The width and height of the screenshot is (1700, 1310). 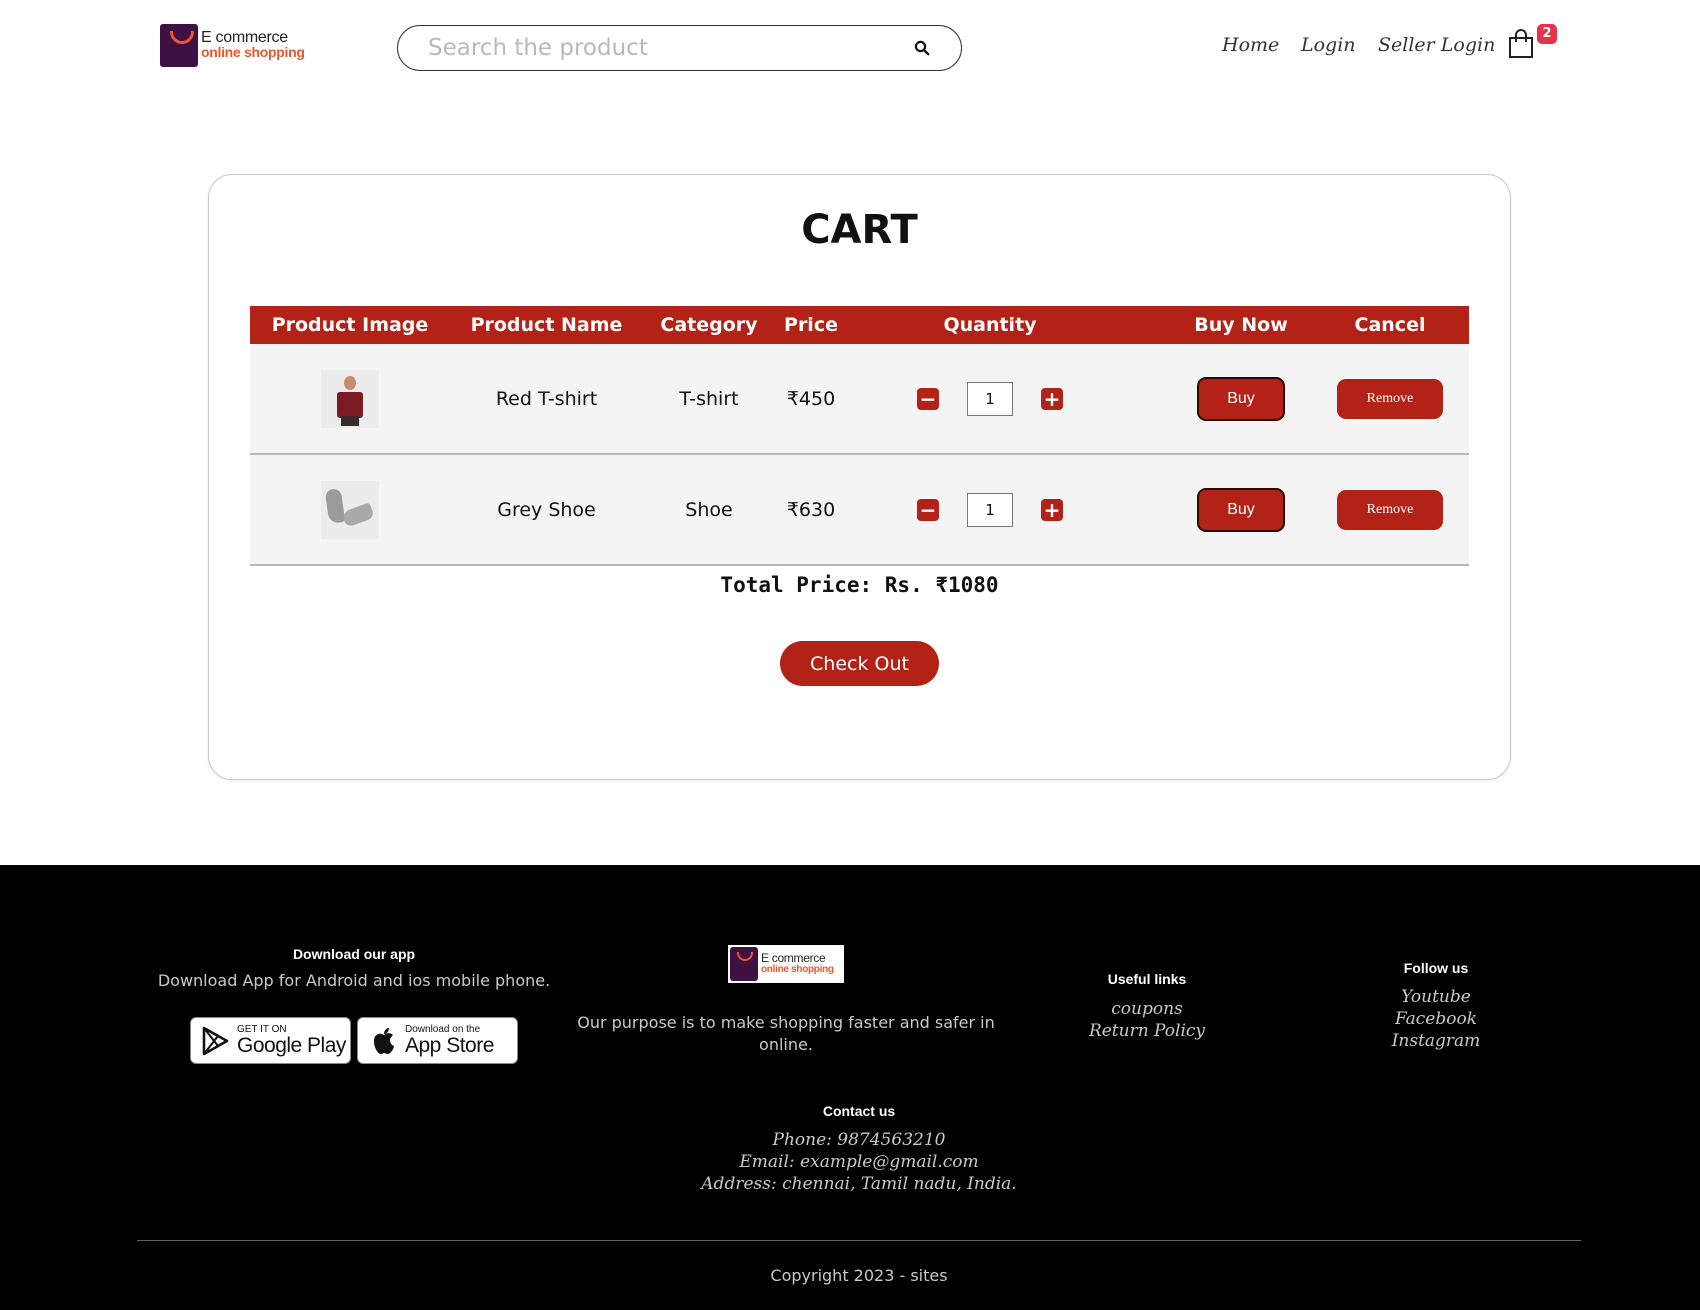 What do you see at coordinates (859, 1240) in the screenshot?
I see `footer-divider` at bounding box center [859, 1240].